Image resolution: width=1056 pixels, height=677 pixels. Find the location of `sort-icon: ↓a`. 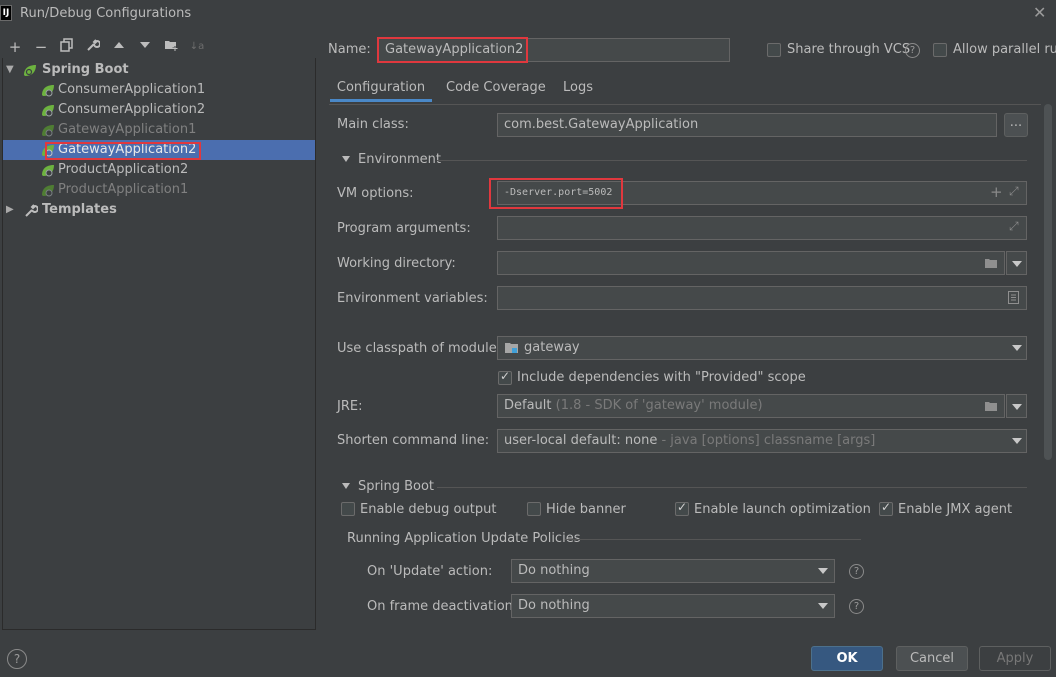

sort-icon: ↓a is located at coordinates (197, 47).